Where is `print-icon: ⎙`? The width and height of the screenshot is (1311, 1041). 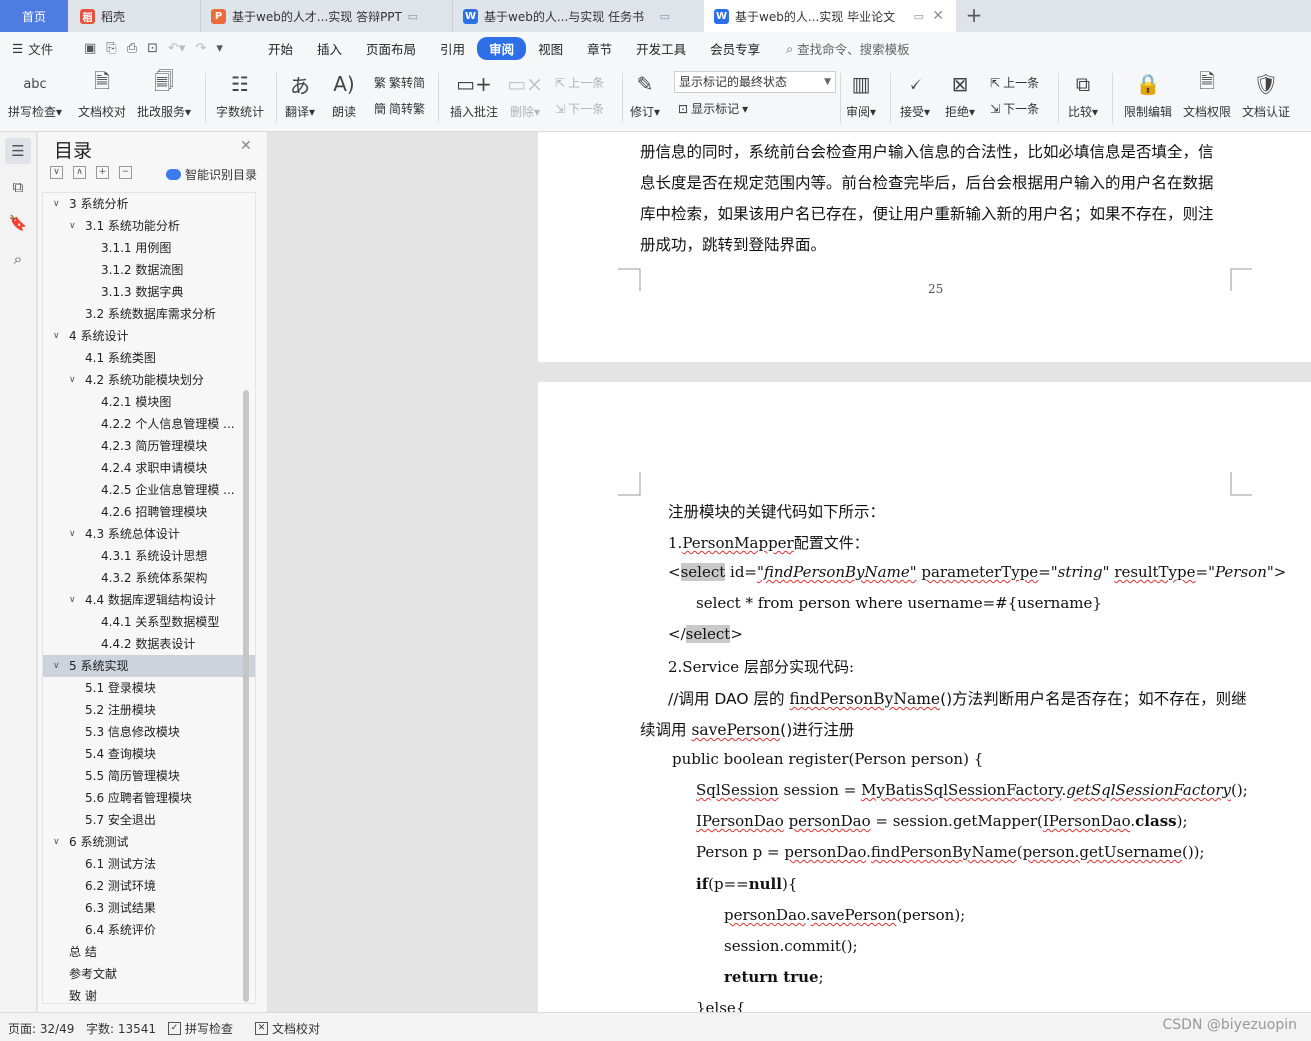
print-icon: ⎙ is located at coordinates (132, 48).